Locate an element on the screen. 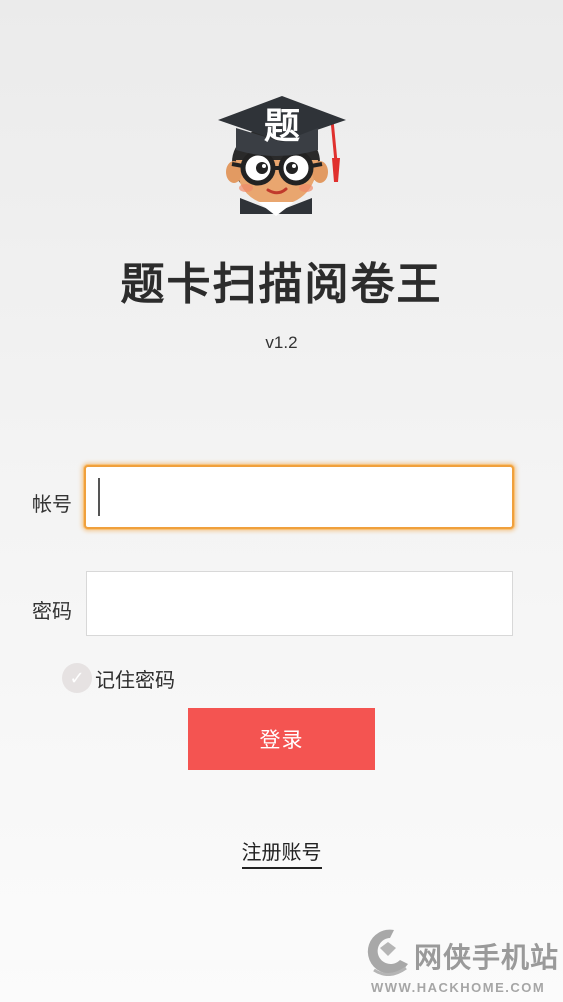 This screenshot has height=1002, width=563. watermark-url: WWW.HACKHOME.COM is located at coordinates (458, 987).